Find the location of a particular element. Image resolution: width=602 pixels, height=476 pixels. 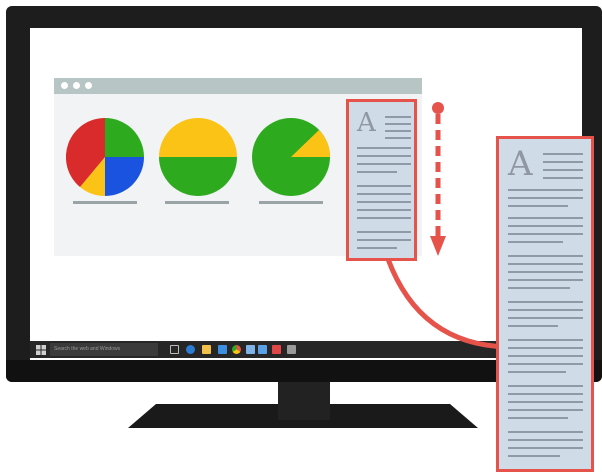

store-icon is located at coordinates (222, 349).